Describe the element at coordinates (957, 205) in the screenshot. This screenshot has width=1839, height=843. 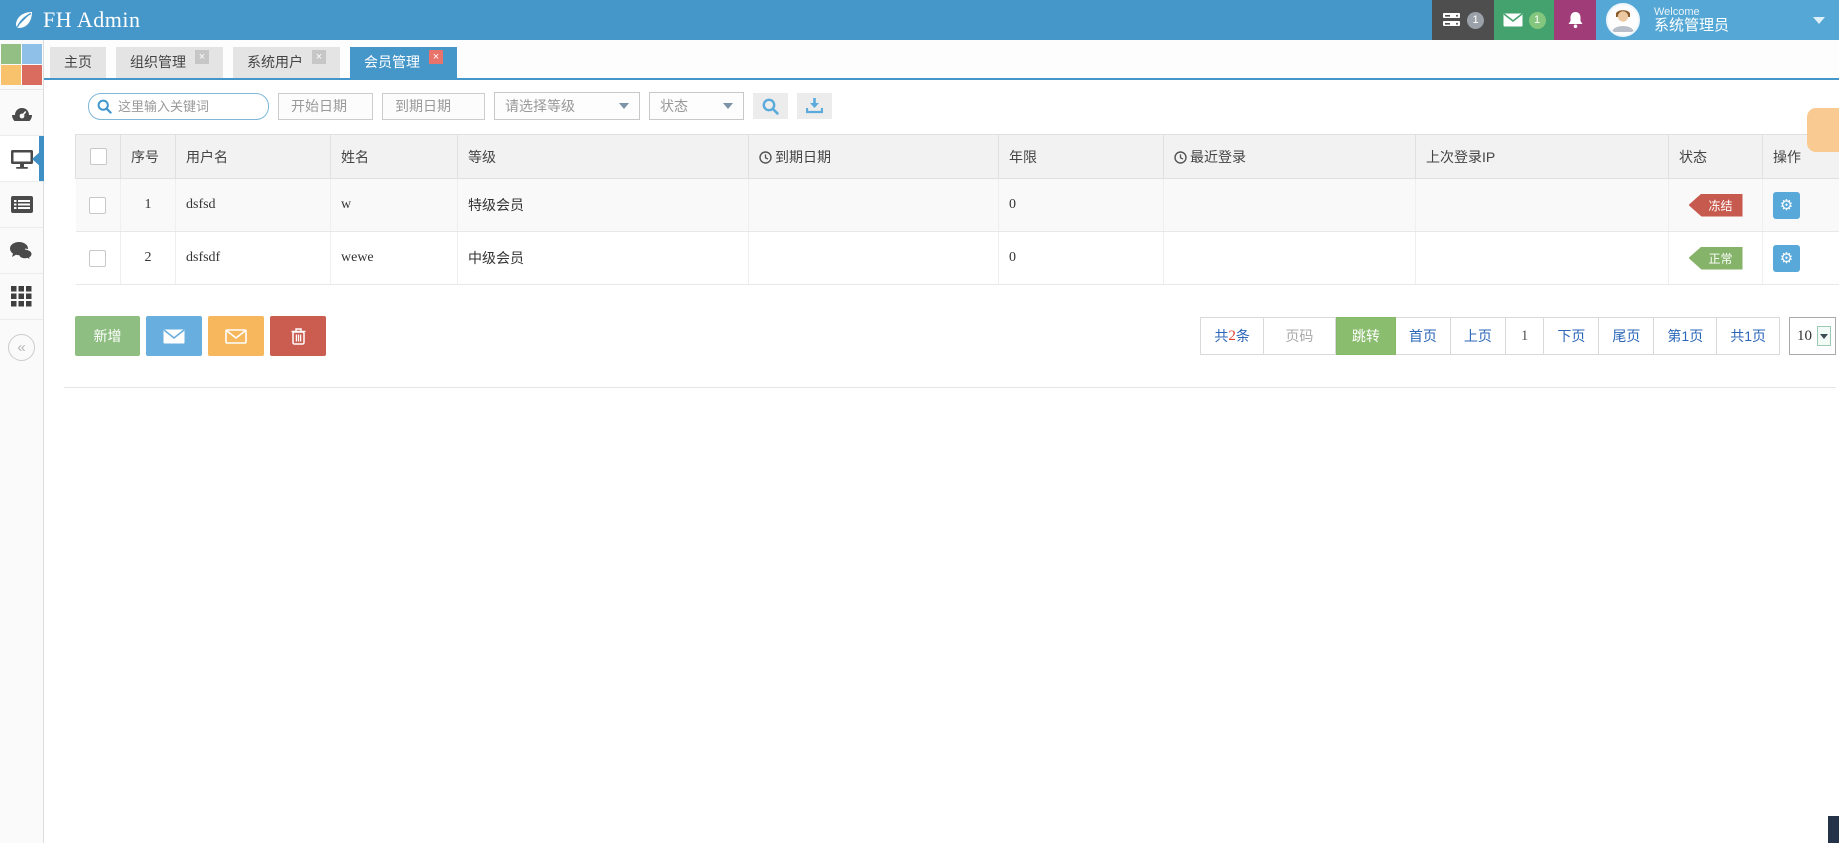
I see `table-row: 1 dsfsd w 特级会员 0 冻结 ⚙` at that location.